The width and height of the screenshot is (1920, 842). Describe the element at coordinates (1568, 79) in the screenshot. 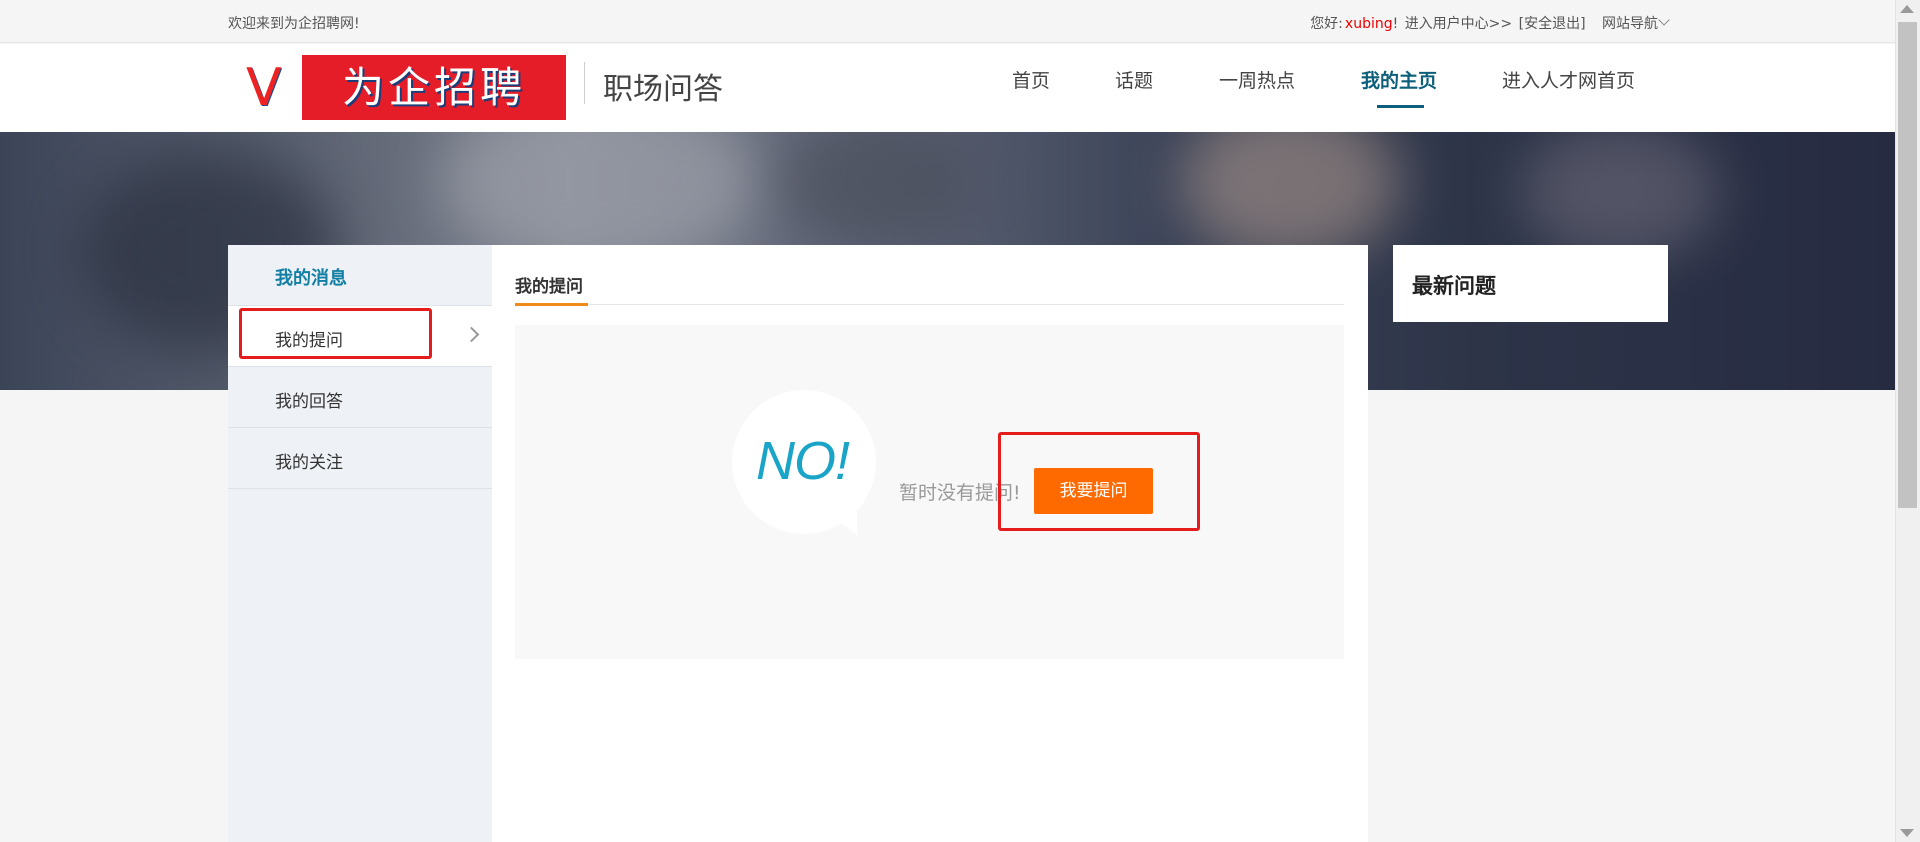

I see `nav-talent-home: 进入人才网首页` at that location.